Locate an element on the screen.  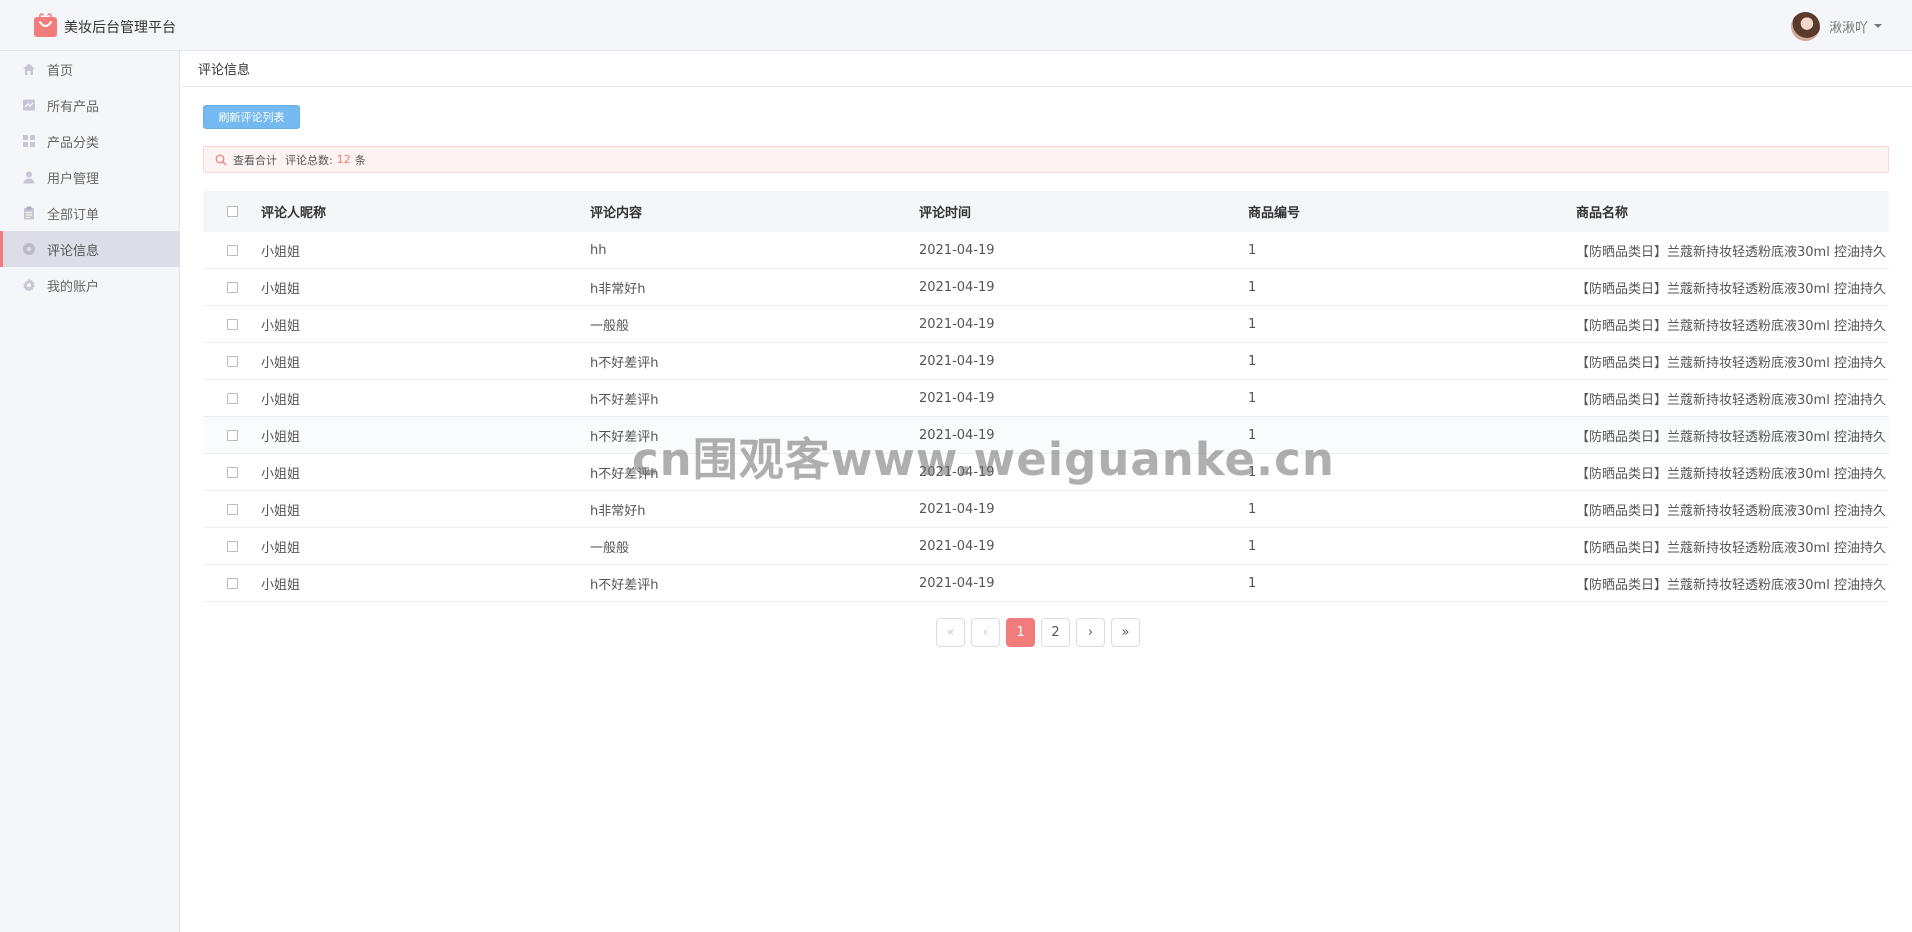
sidebar-item-label: 用户管理 is located at coordinates (73, 179).